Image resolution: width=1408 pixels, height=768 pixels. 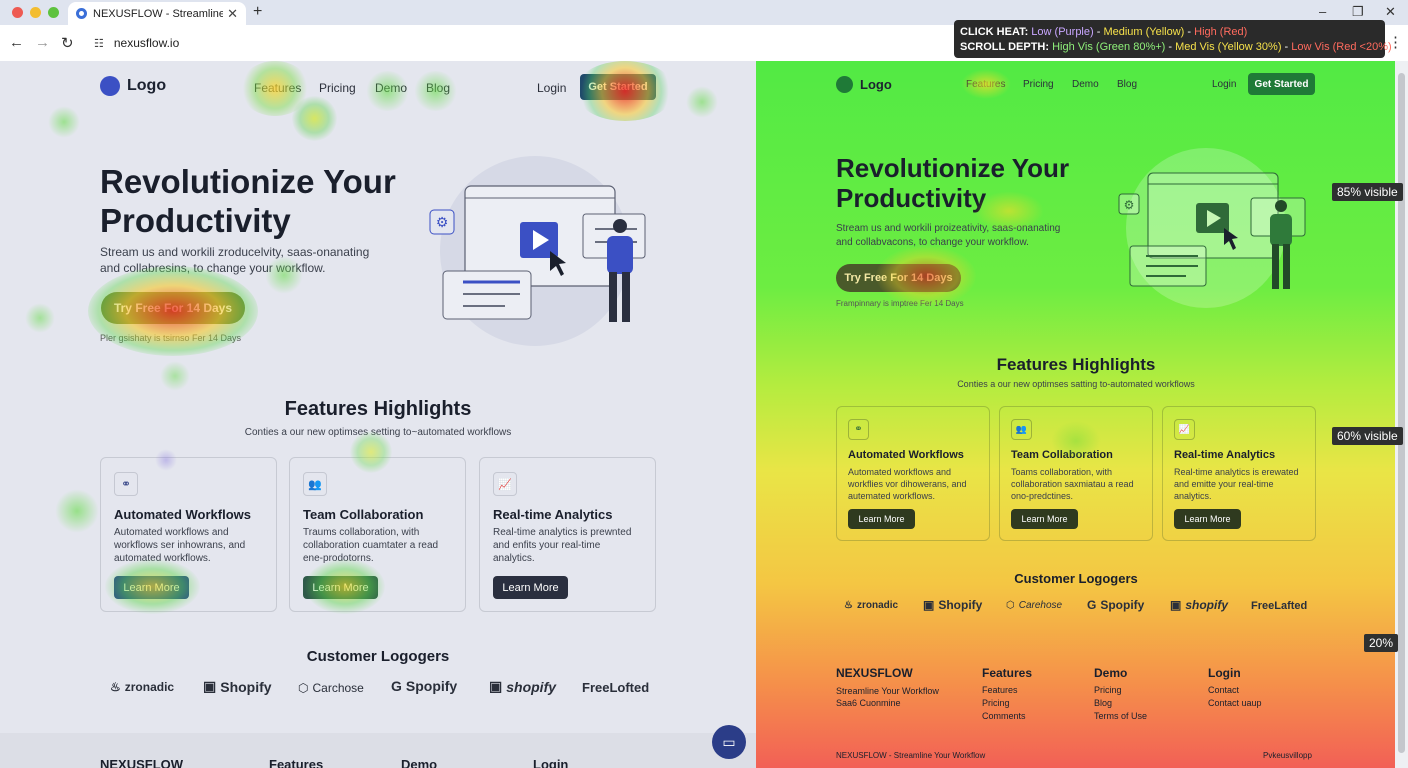 I want to click on back-icon: ←, so click(x=16, y=42).